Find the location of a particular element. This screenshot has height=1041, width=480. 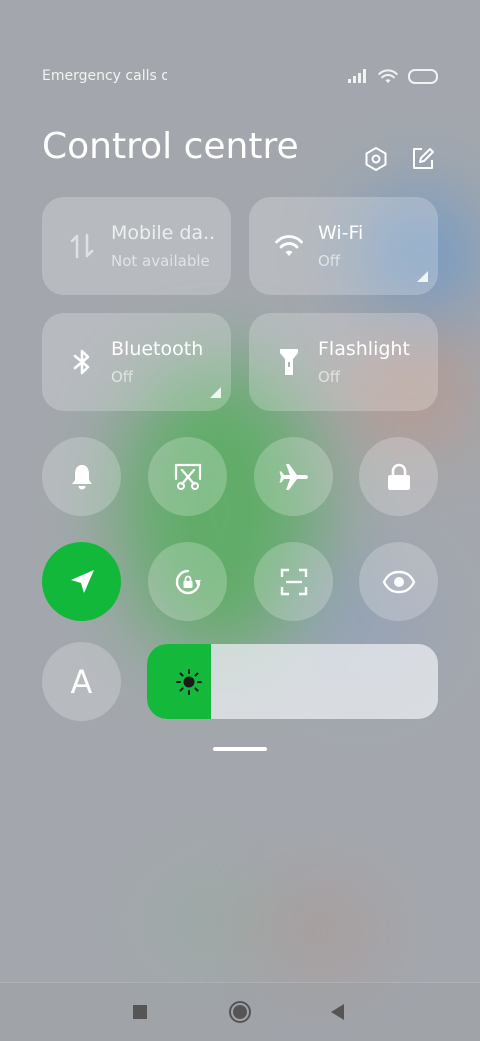

rotation-lock-toggle is located at coordinates (187, 581).